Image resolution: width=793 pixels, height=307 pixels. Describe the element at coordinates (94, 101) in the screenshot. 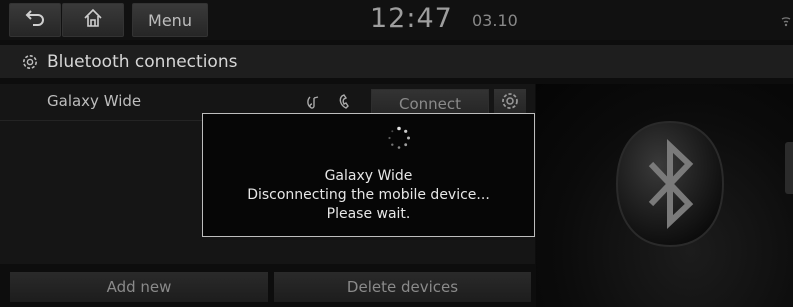

I see `device-name: Galaxy Wide` at that location.